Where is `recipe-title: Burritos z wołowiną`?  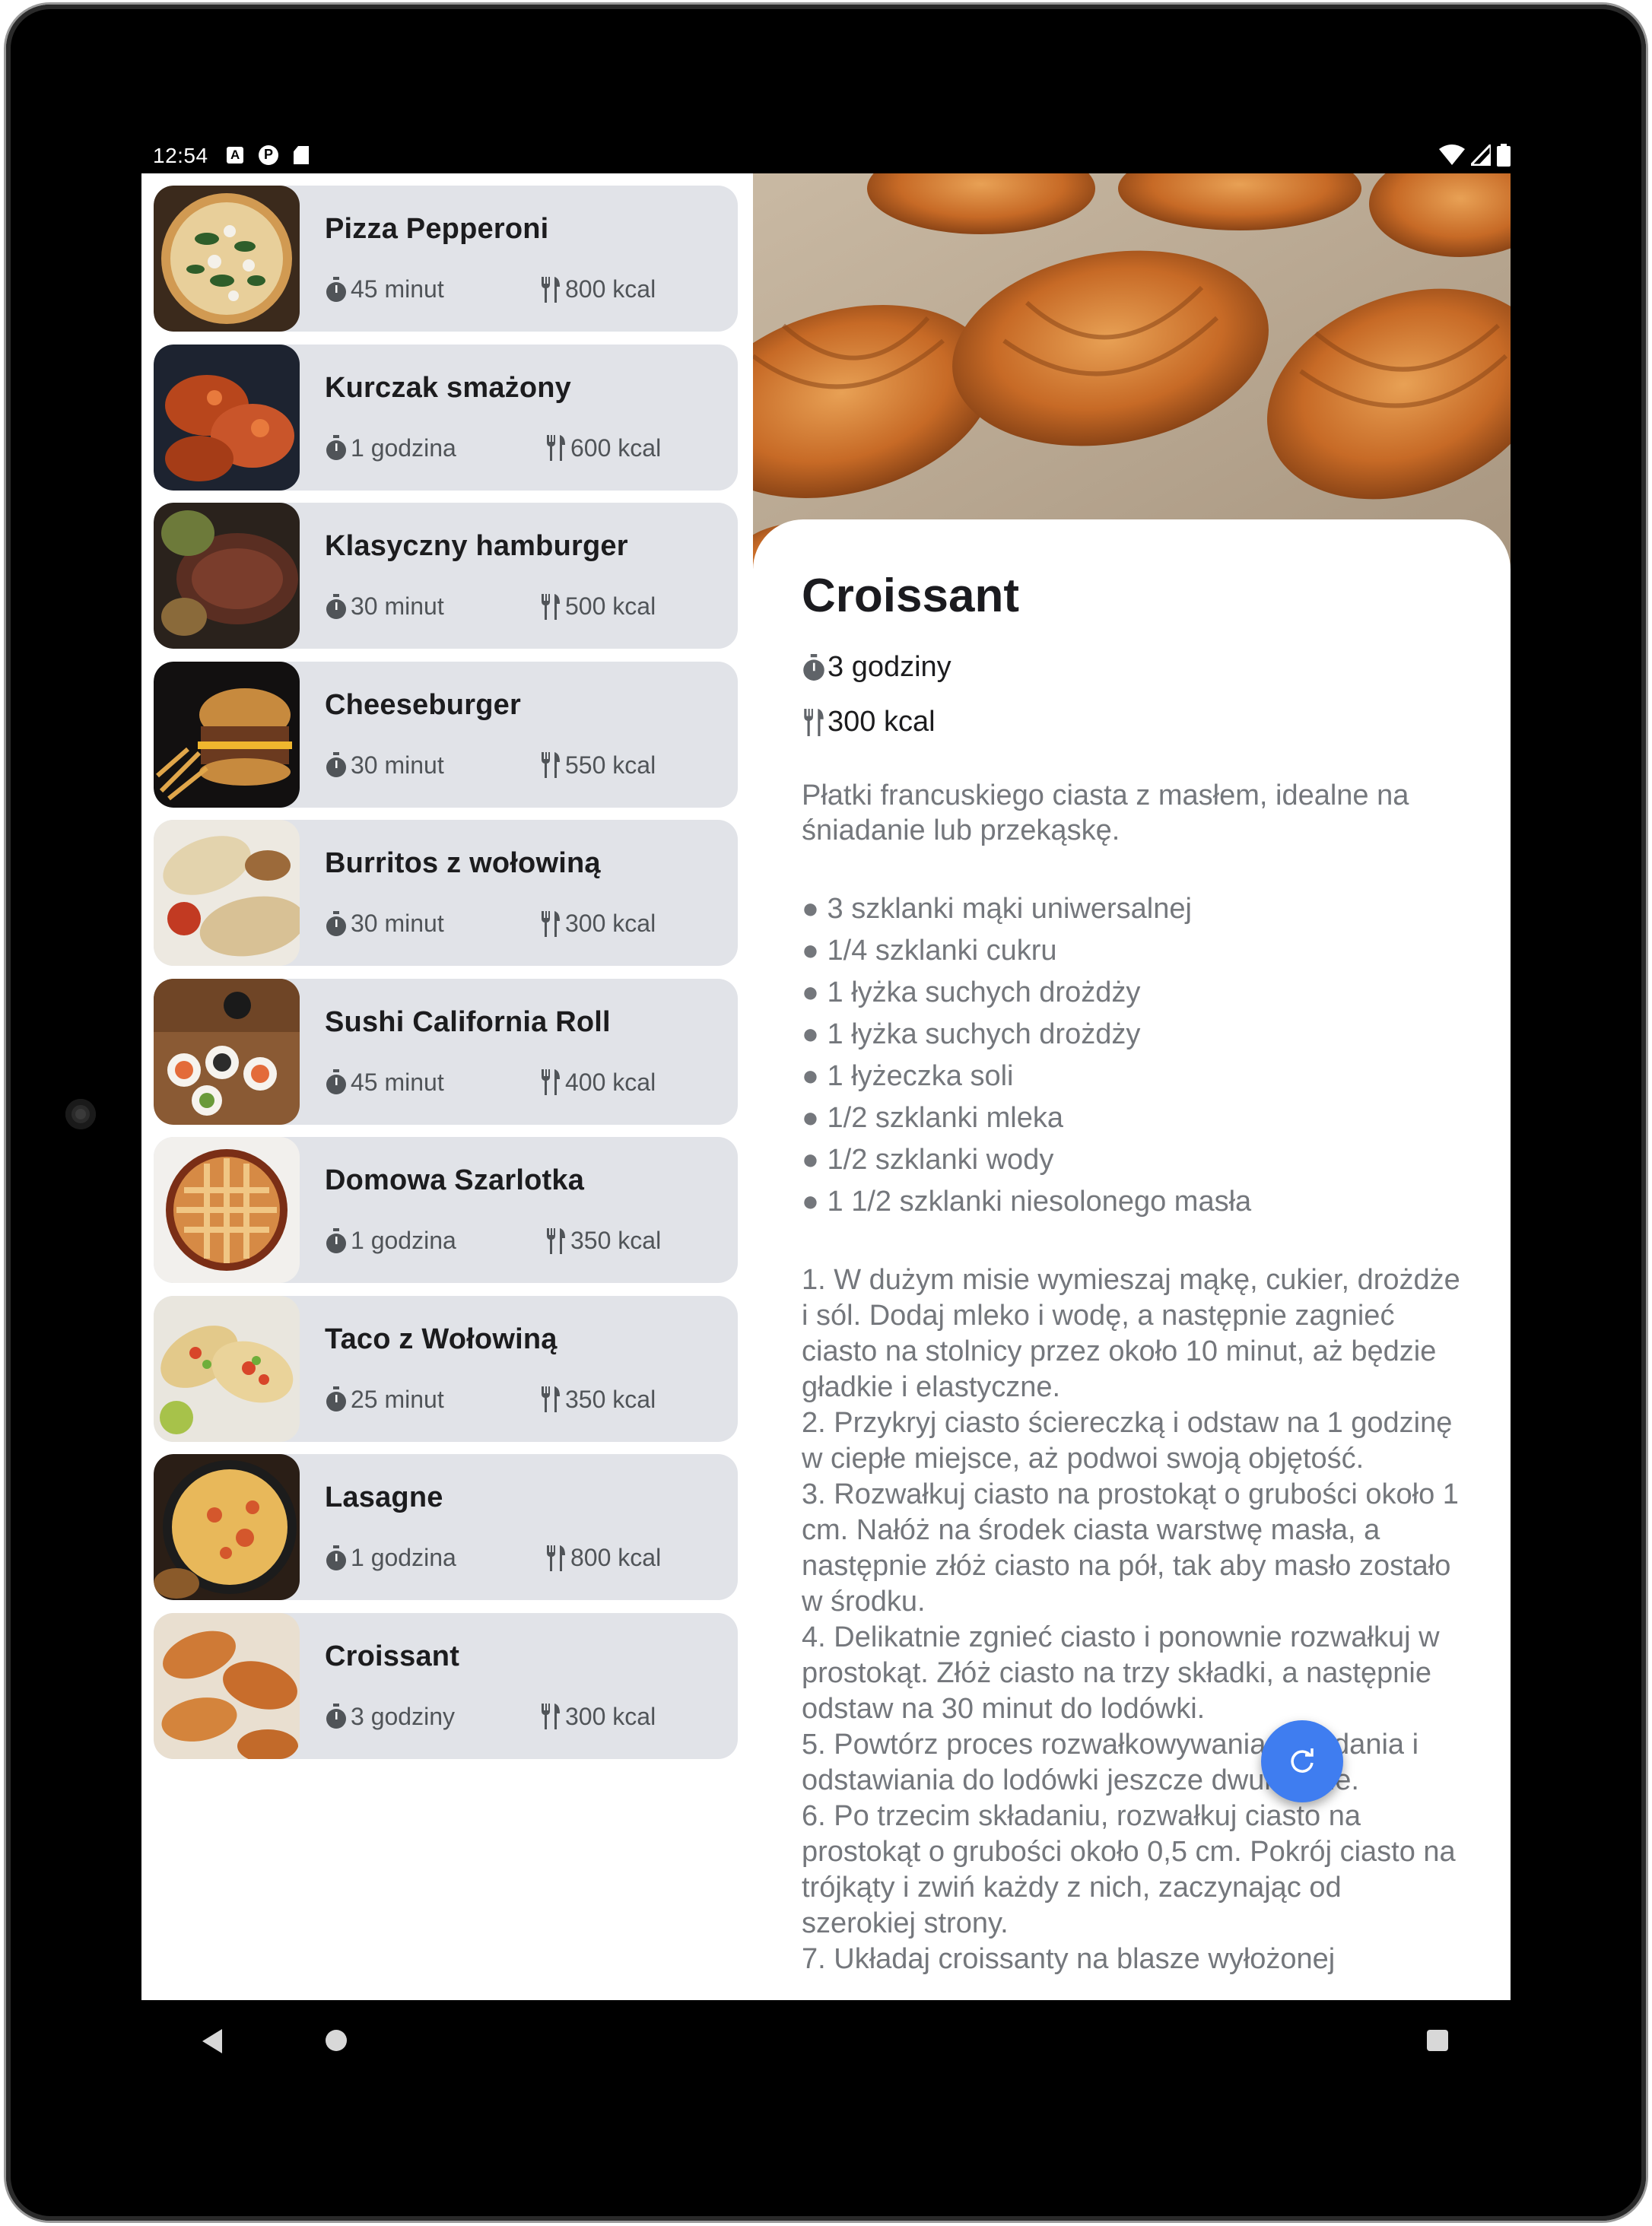 recipe-title: Burritos z wołowiną is located at coordinates (463, 863).